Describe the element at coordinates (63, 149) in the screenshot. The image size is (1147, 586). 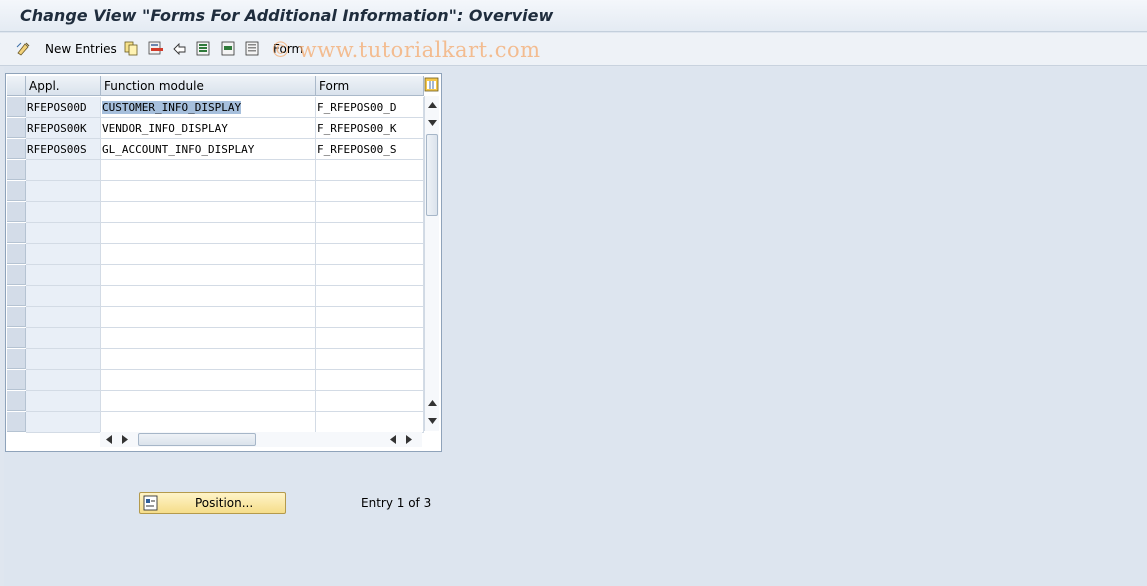
I see `appl-cell: RFEPOS00S` at that location.